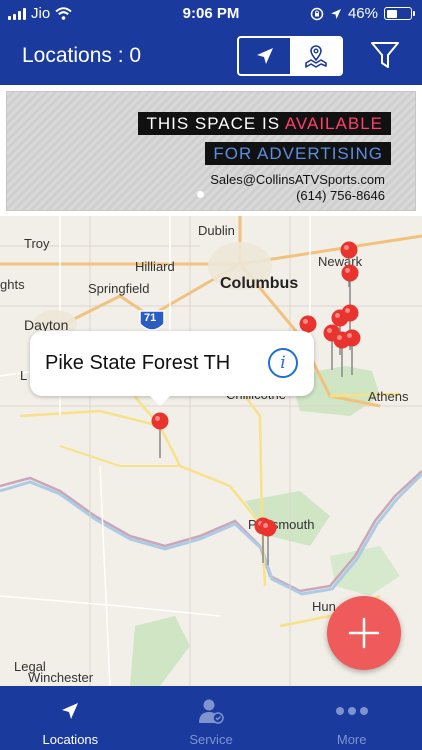 Image resolution: width=422 pixels, height=750 pixels. What do you see at coordinates (213, 123) in the screenshot?
I see `ad-headline-prefix: THIS SPACE IS` at bounding box center [213, 123].